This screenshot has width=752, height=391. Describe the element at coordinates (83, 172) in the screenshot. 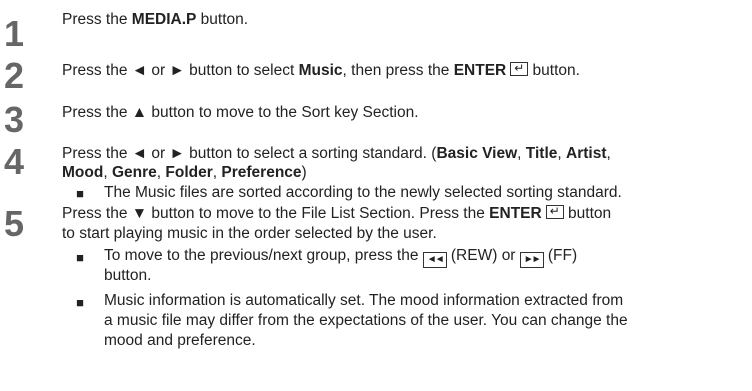

I see `bold-text: Mood` at that location.